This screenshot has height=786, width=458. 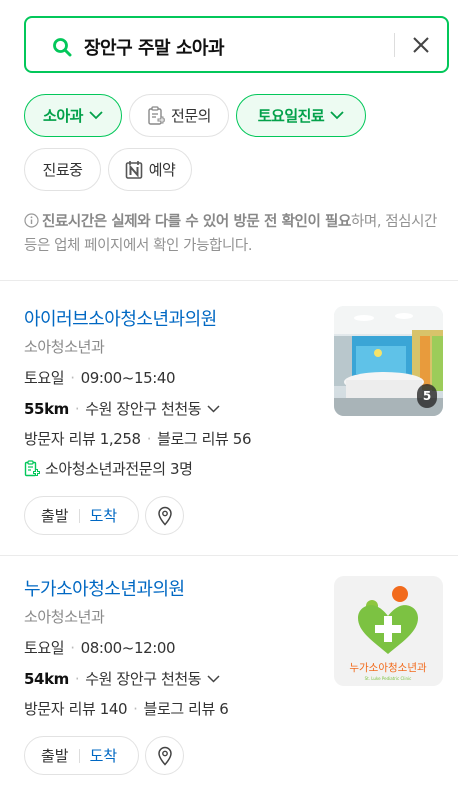 I want to click on distance: 55km, so click(x=46, y=408).